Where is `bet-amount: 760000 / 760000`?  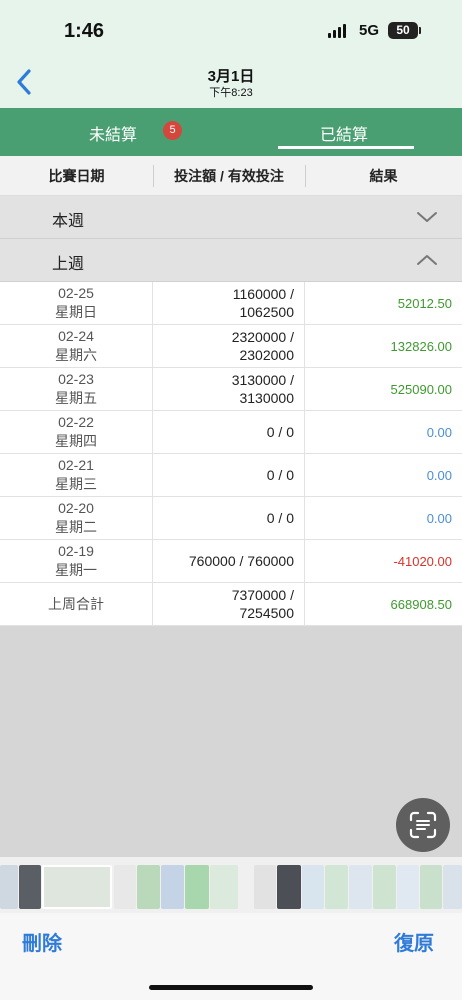 bet-amount: 760000 / 760000 is located at coordinates (241, 561).